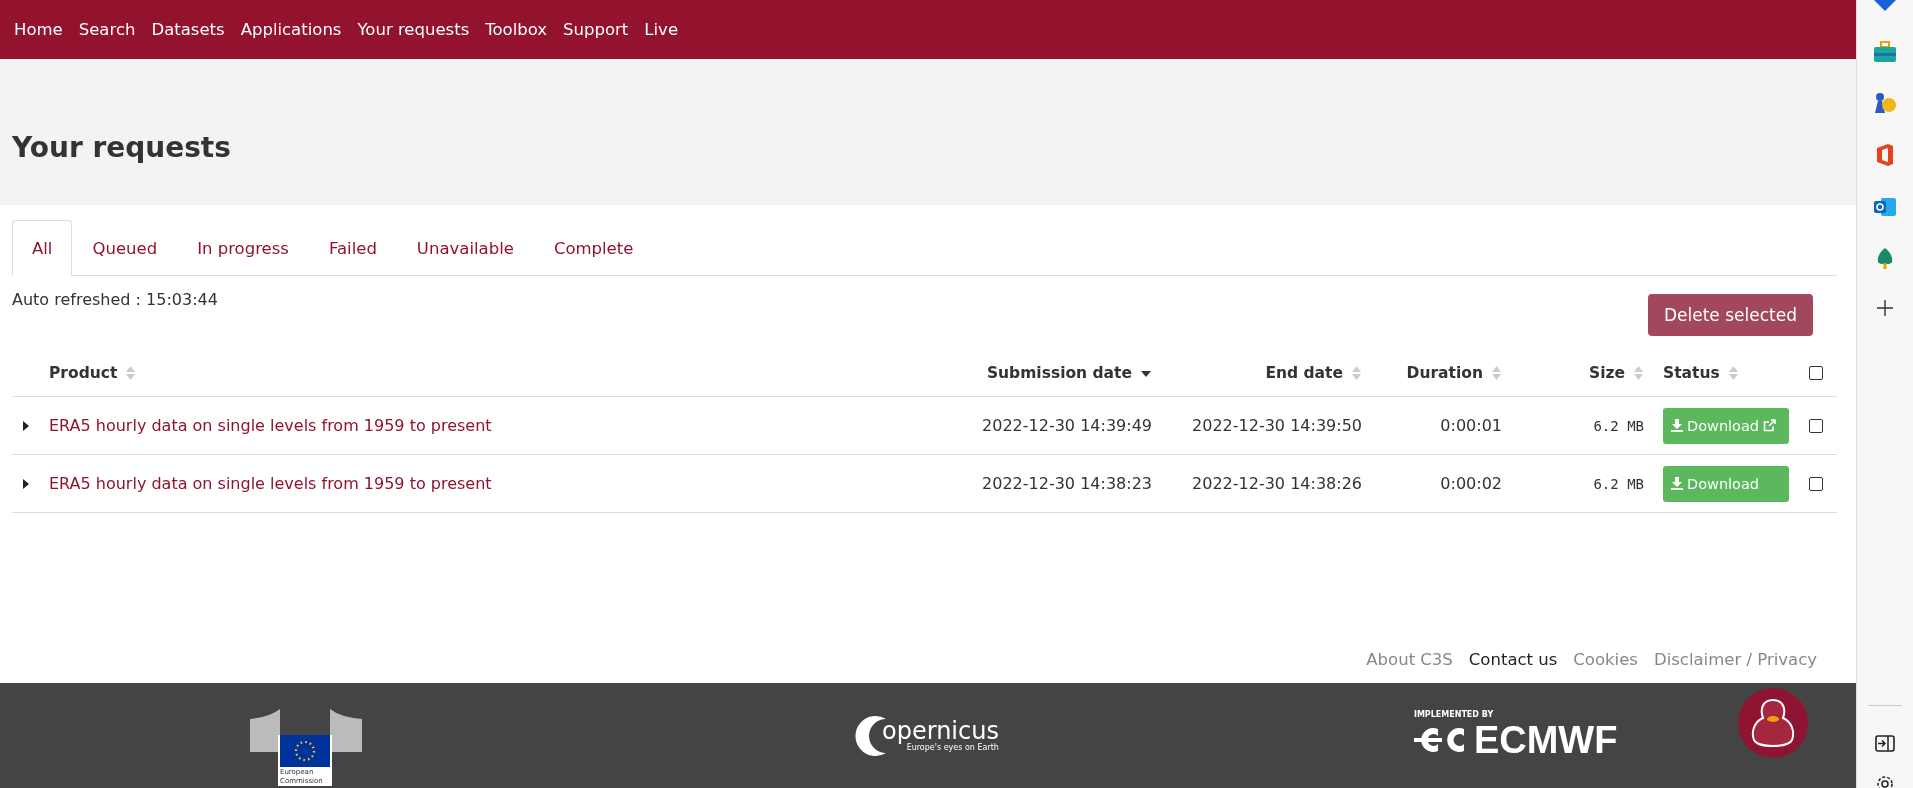 This screenshot has height=788, width=1913. Describe the element at coordinates (661, 29) in the screenshot. I see `nav-link: Live` at that location.